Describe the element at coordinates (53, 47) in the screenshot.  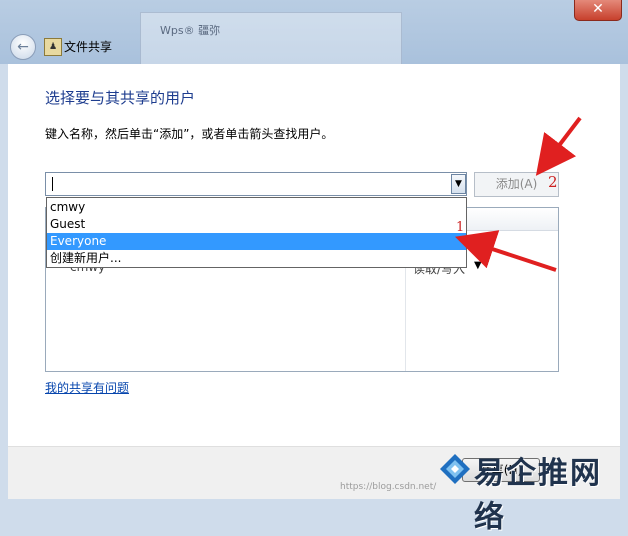
I see `file-share-icon: ♟` at that location.